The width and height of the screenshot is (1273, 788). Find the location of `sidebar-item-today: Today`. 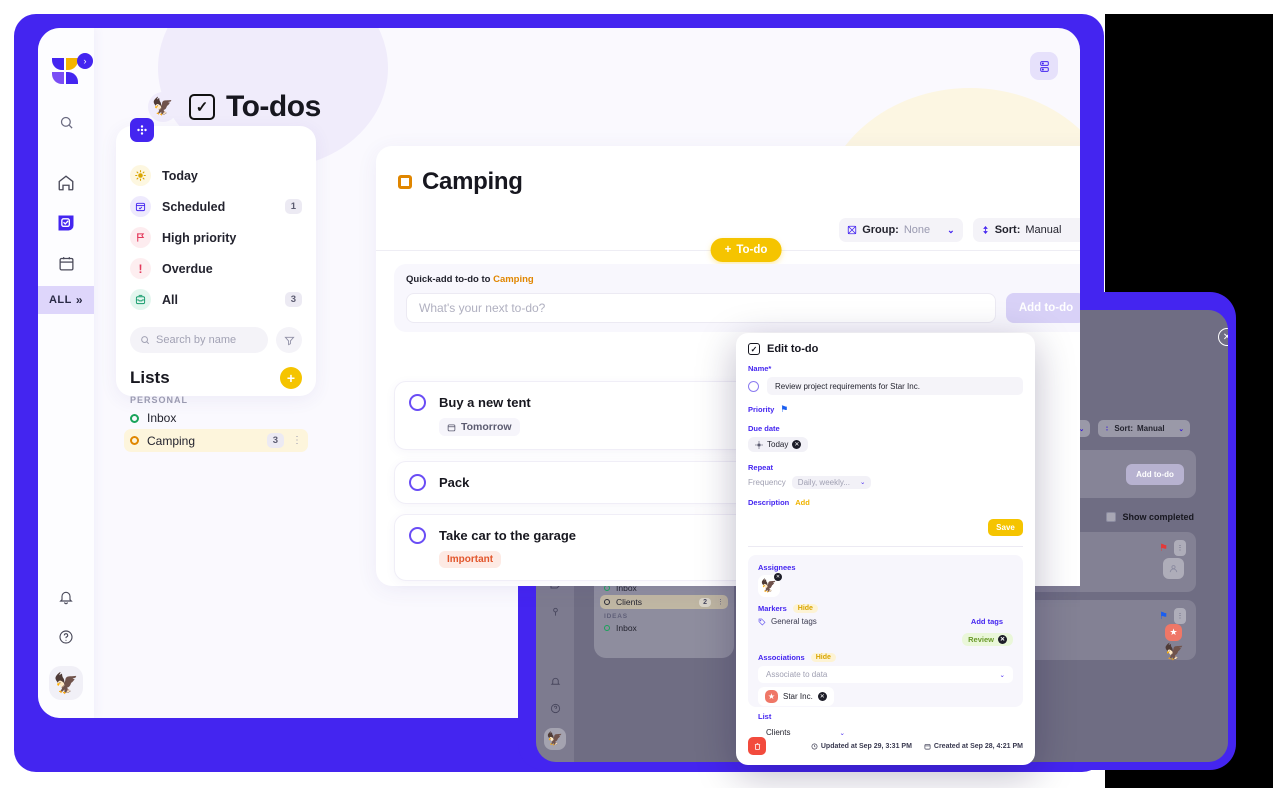

sidebar-item-today: Today is located at coordinates (216, 175).